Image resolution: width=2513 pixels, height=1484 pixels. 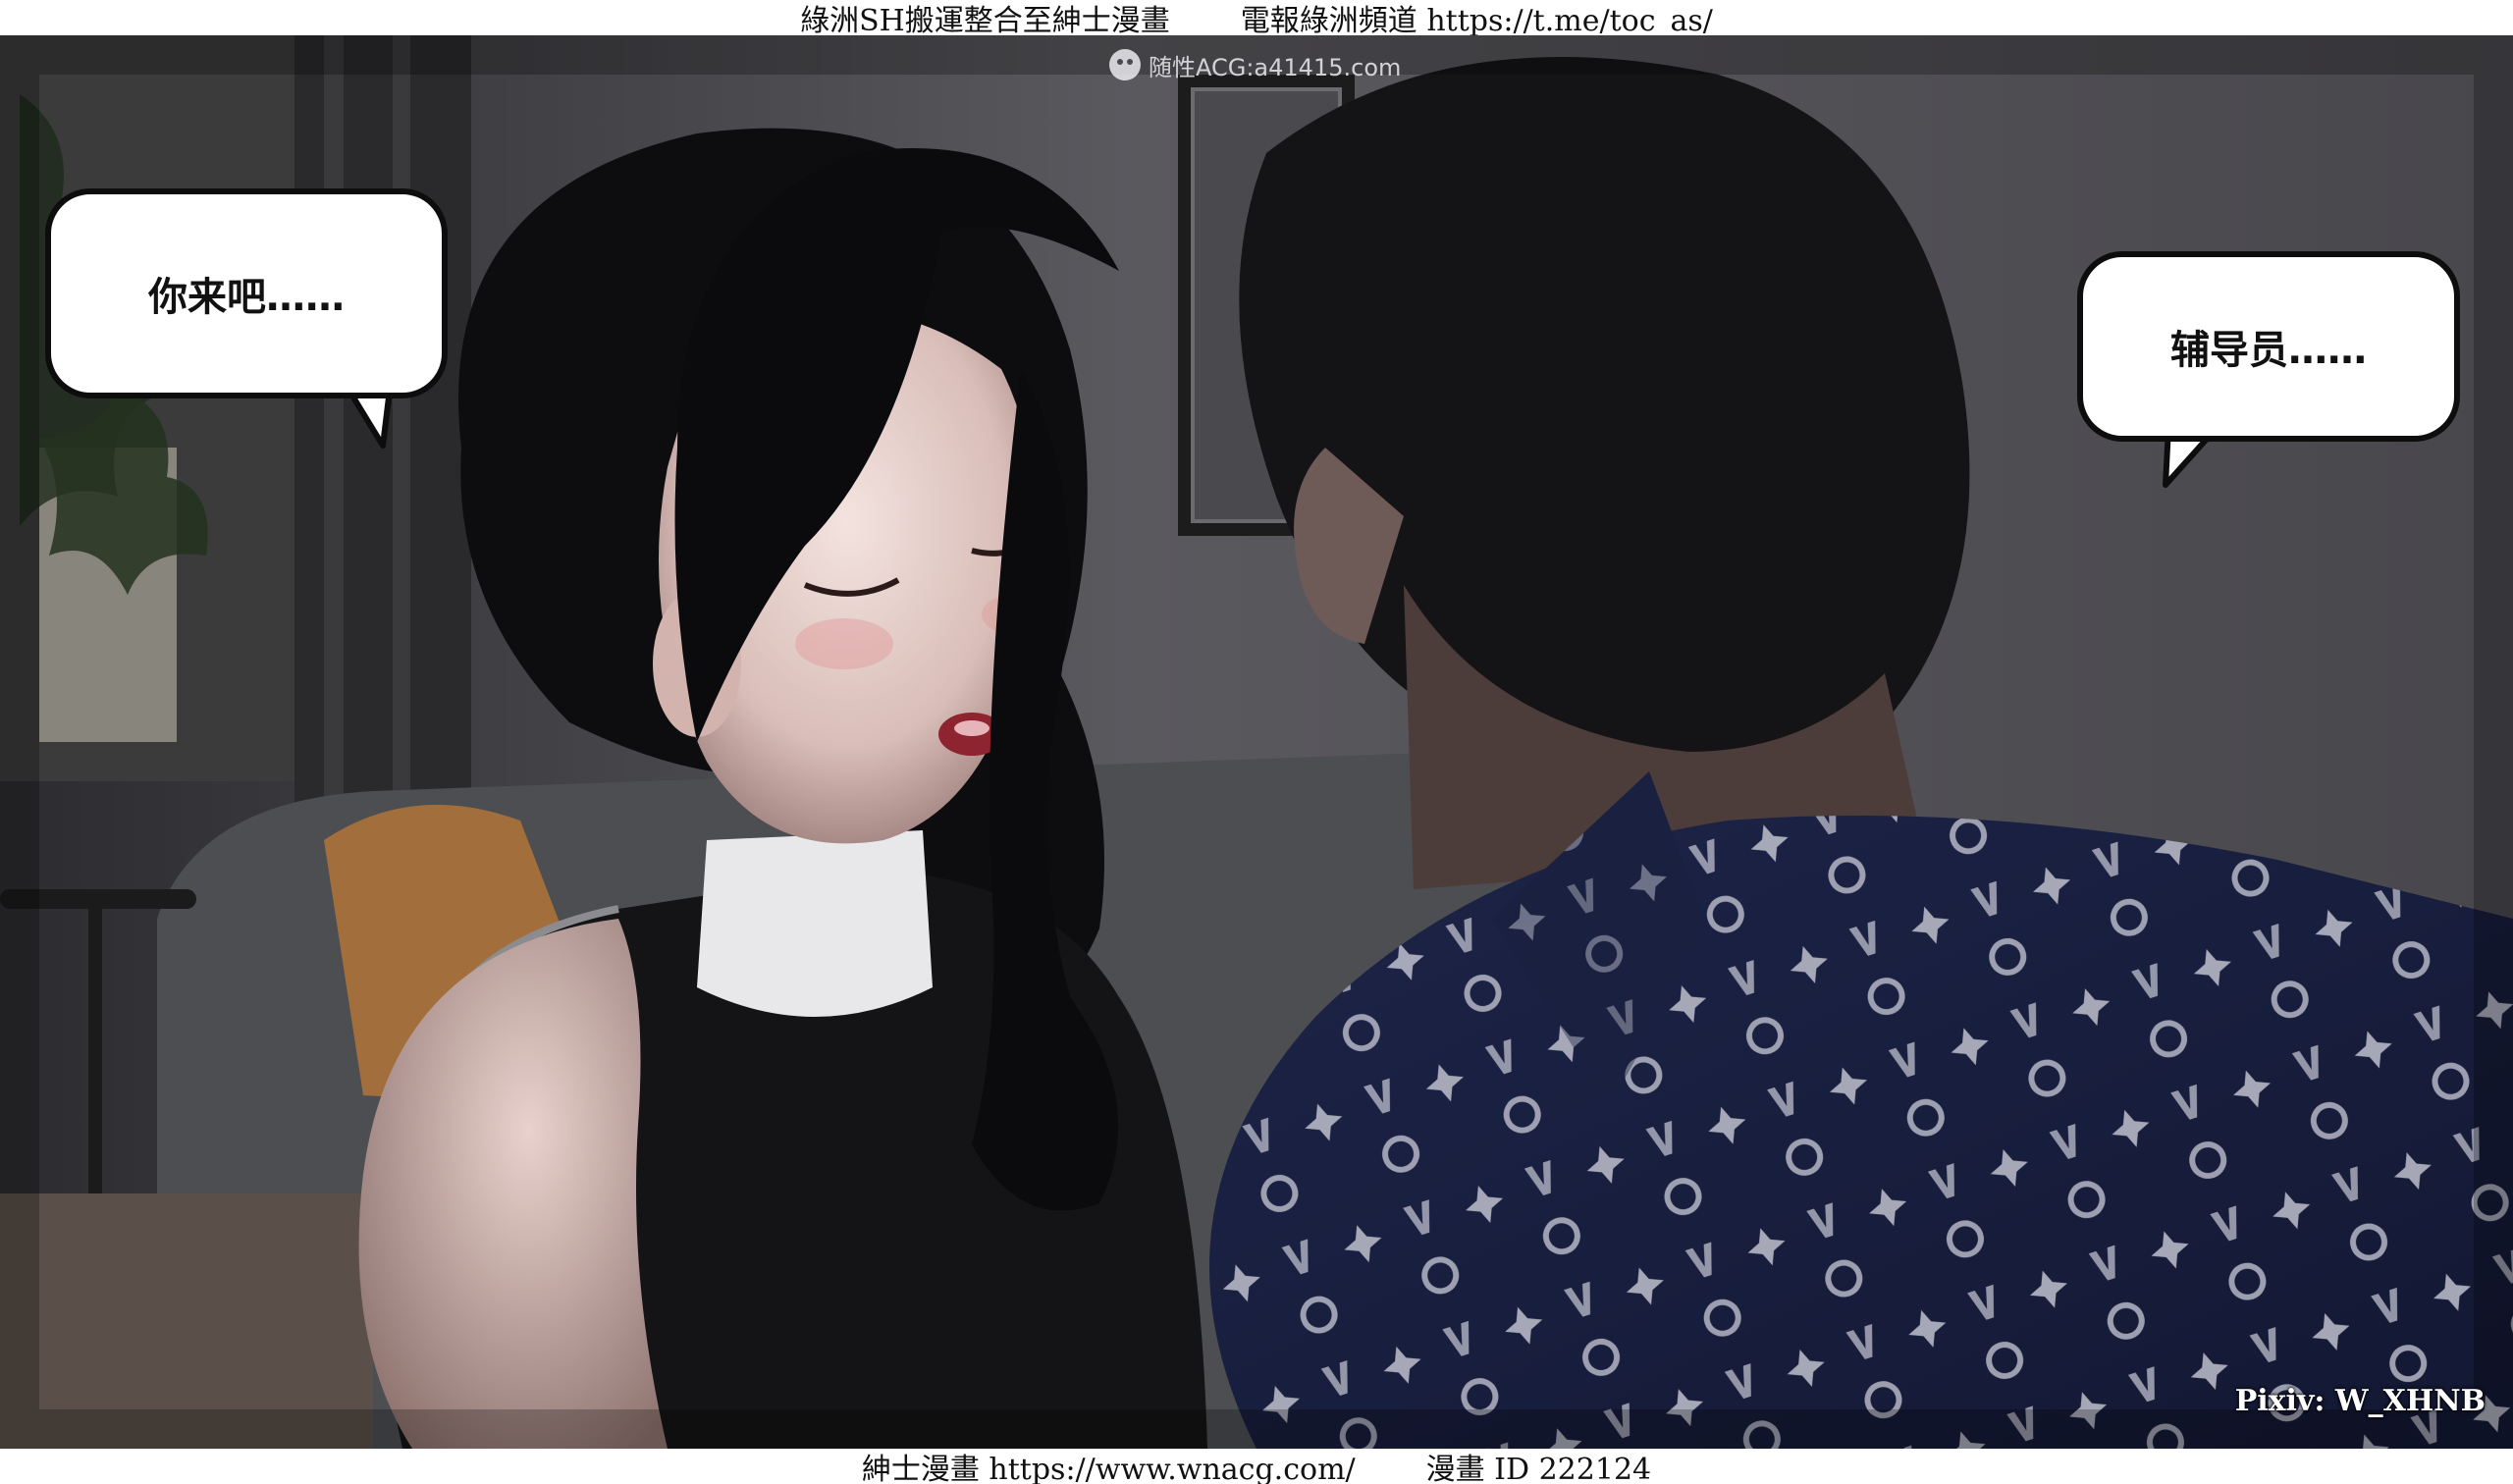 What do you see at coordinates (1539, 1468) in the screenshot?
I see `bottom-banner-right-text: 漫畫 ID 222124` at bounding box center [1539, 1468].